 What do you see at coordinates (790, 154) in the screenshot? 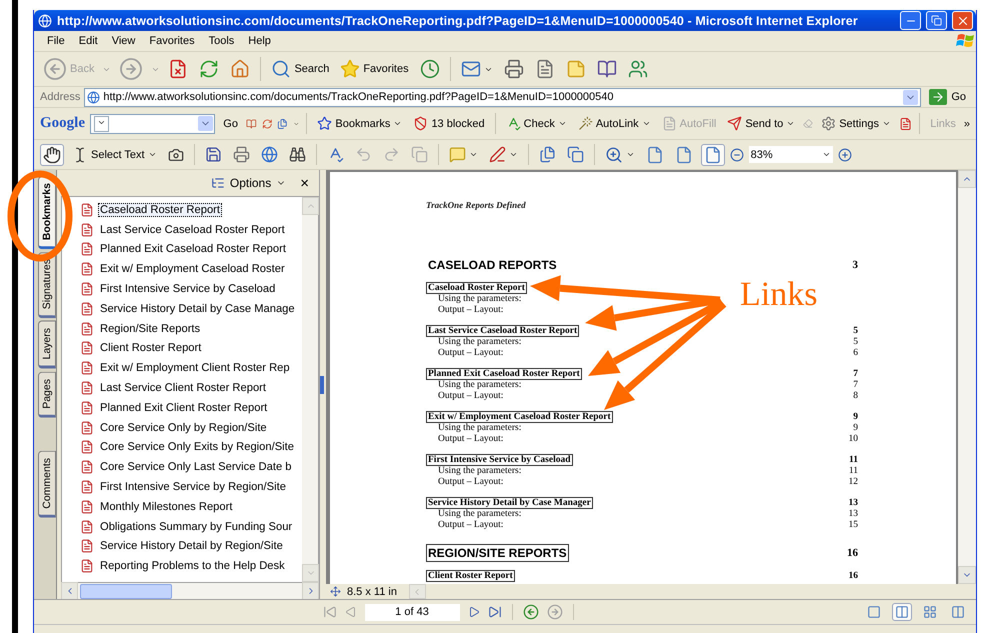
I see `zoom-field: 83%` at bounding box center [790, 154].